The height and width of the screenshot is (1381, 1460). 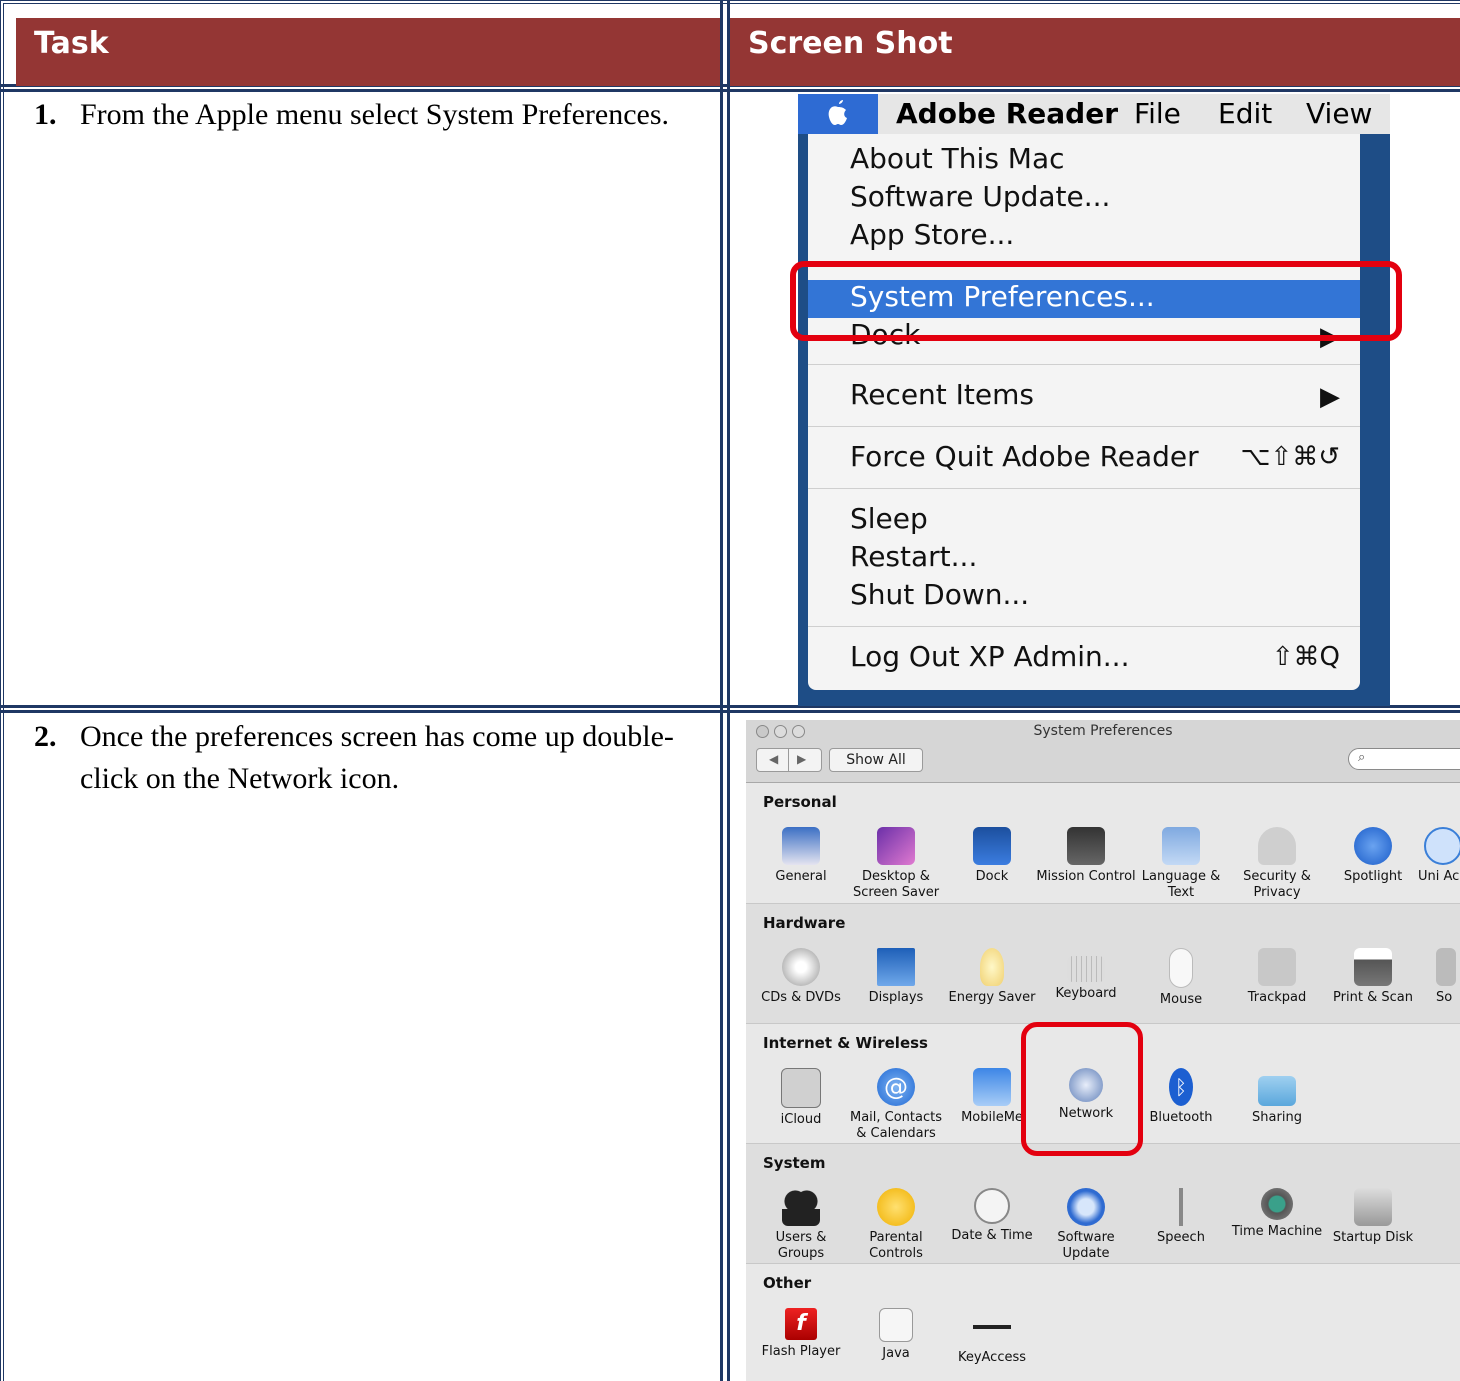 I want to click on pref-mouse: Mouse, so click(x=1181, y=978).